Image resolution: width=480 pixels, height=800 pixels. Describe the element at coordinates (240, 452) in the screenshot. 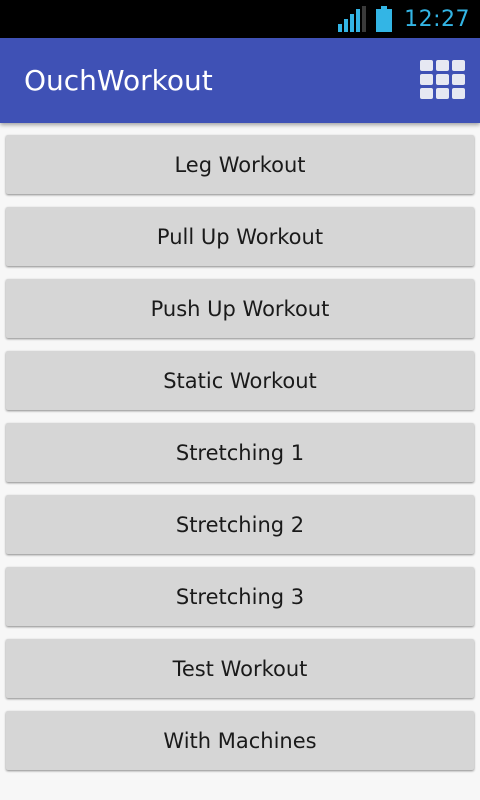

I see `stretching-1-button: Stretching 1` at that location.